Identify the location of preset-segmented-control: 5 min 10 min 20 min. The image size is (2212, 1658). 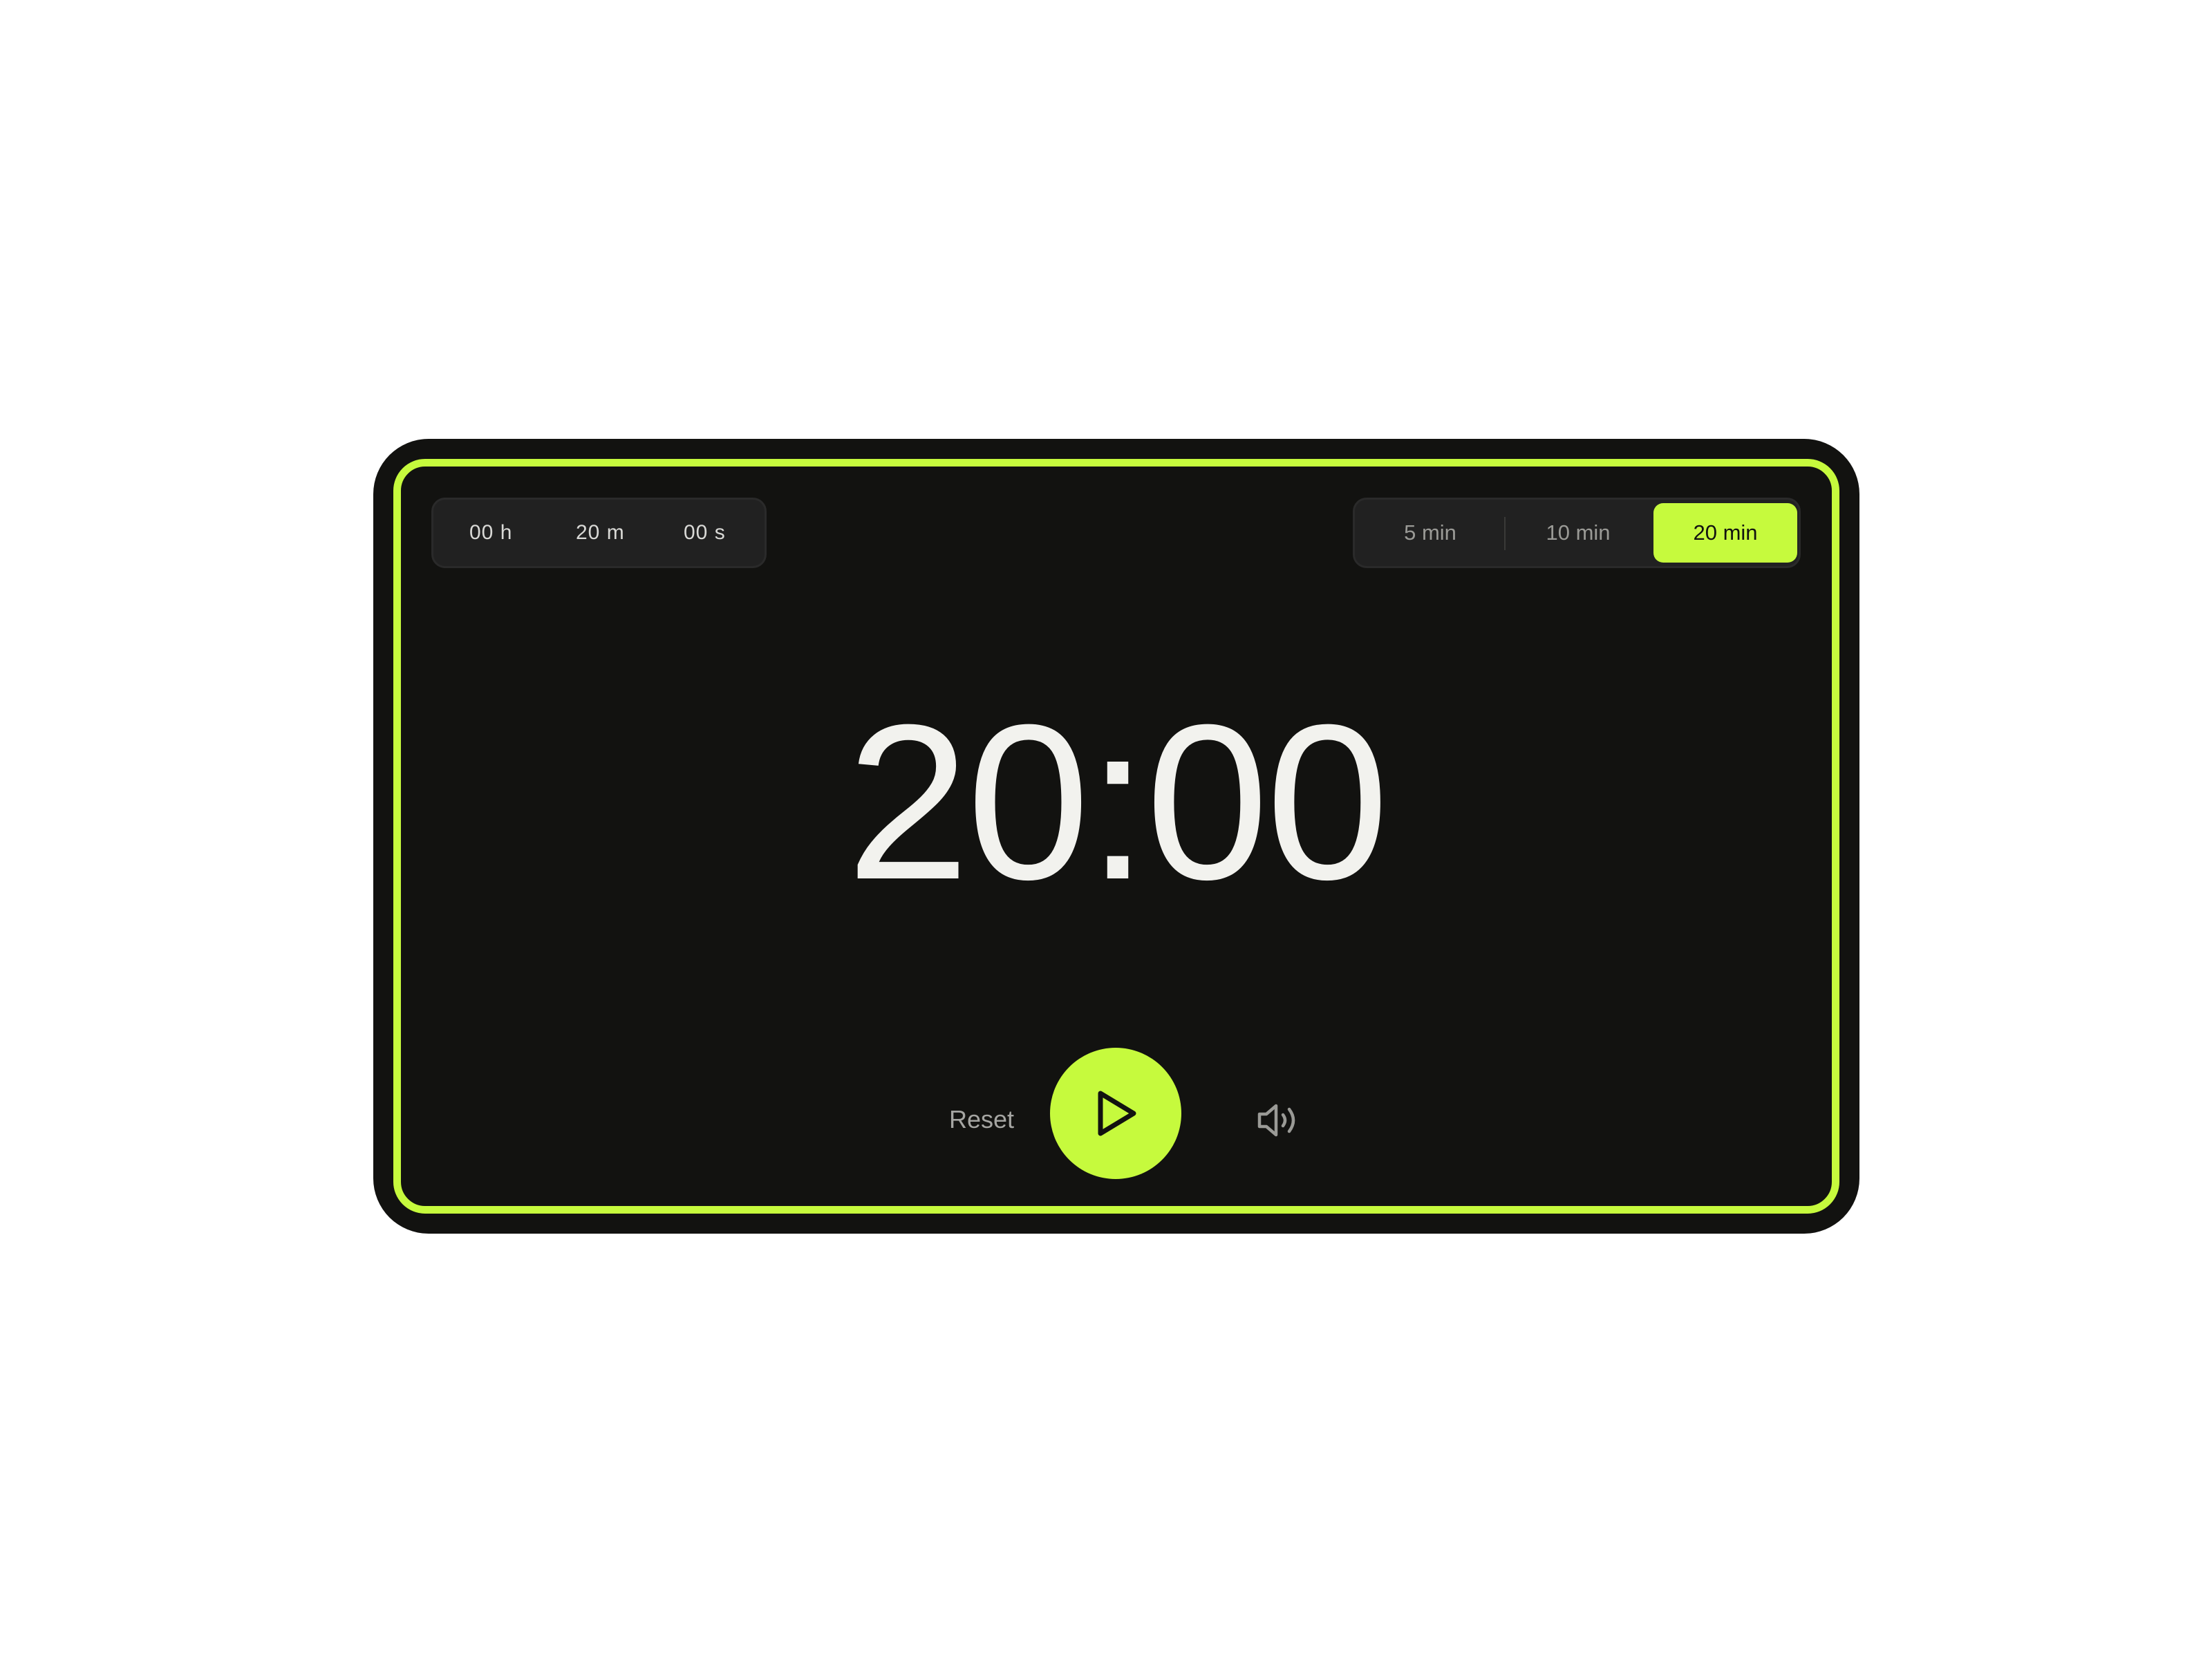
(1577, 533).